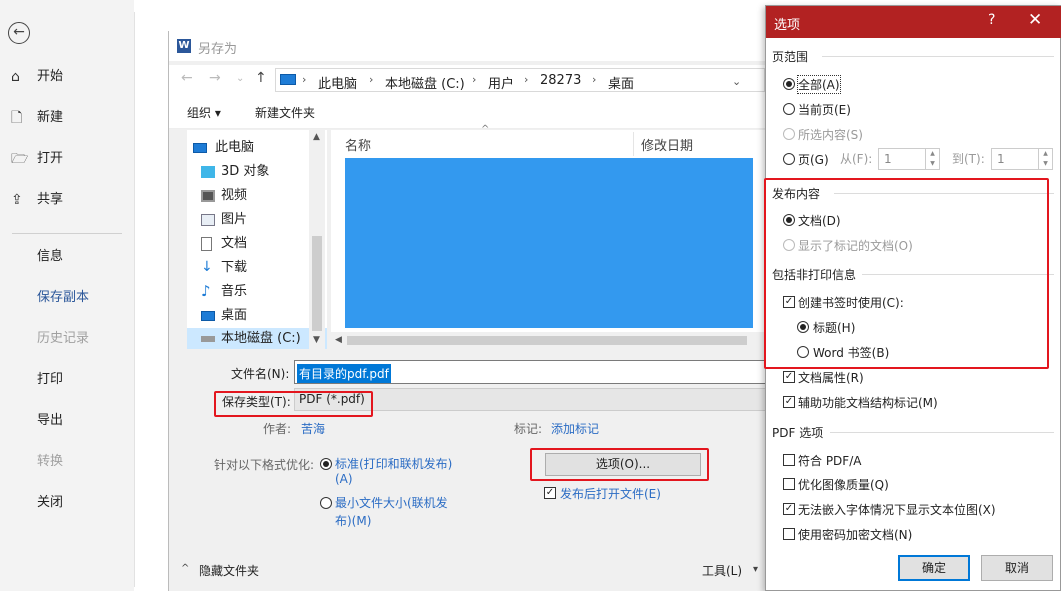 The height and width of the screenshot is (591, 1061). Describe the element at coordinates (50, 199) in the screenshot. I see `nav-share-label: 共享` at that location.